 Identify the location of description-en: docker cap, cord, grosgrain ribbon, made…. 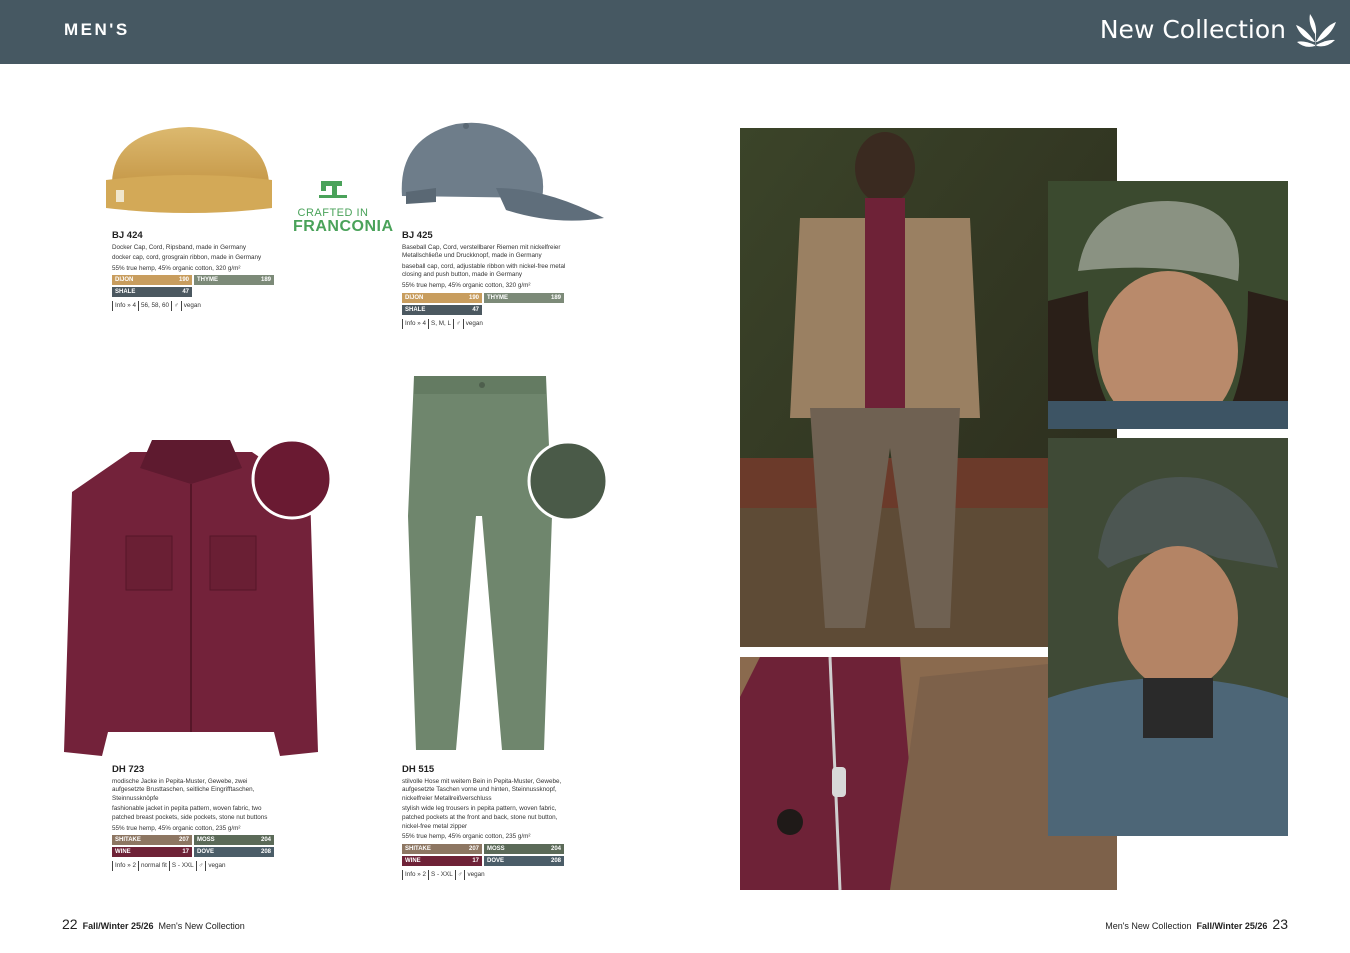
(187, 258).